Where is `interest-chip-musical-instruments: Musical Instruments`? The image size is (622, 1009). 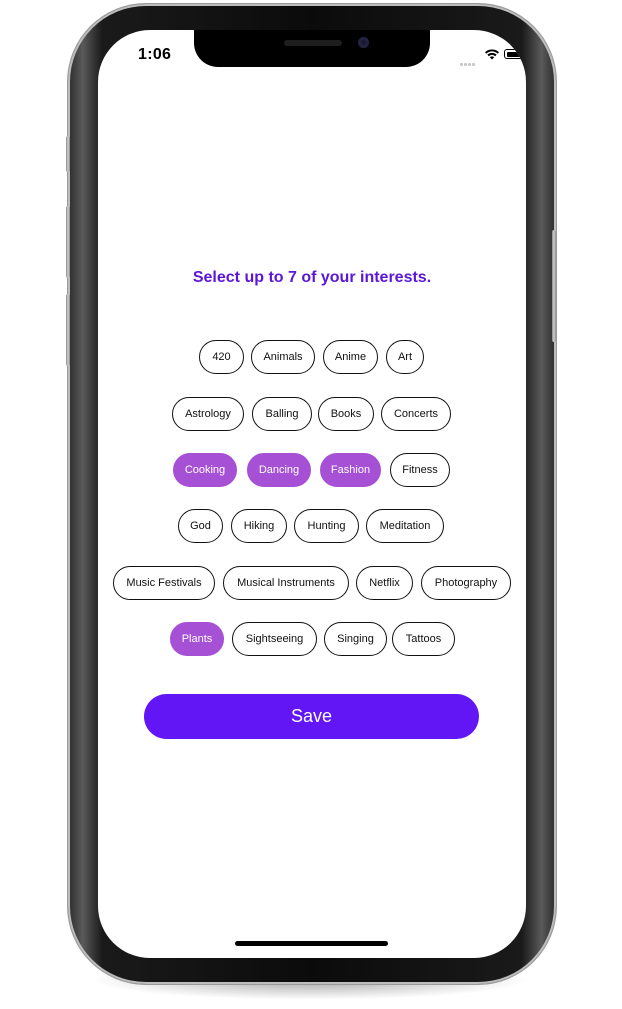
interest-chip-musical-instruments: Musical Instruments is located at coordinates (286, 583).